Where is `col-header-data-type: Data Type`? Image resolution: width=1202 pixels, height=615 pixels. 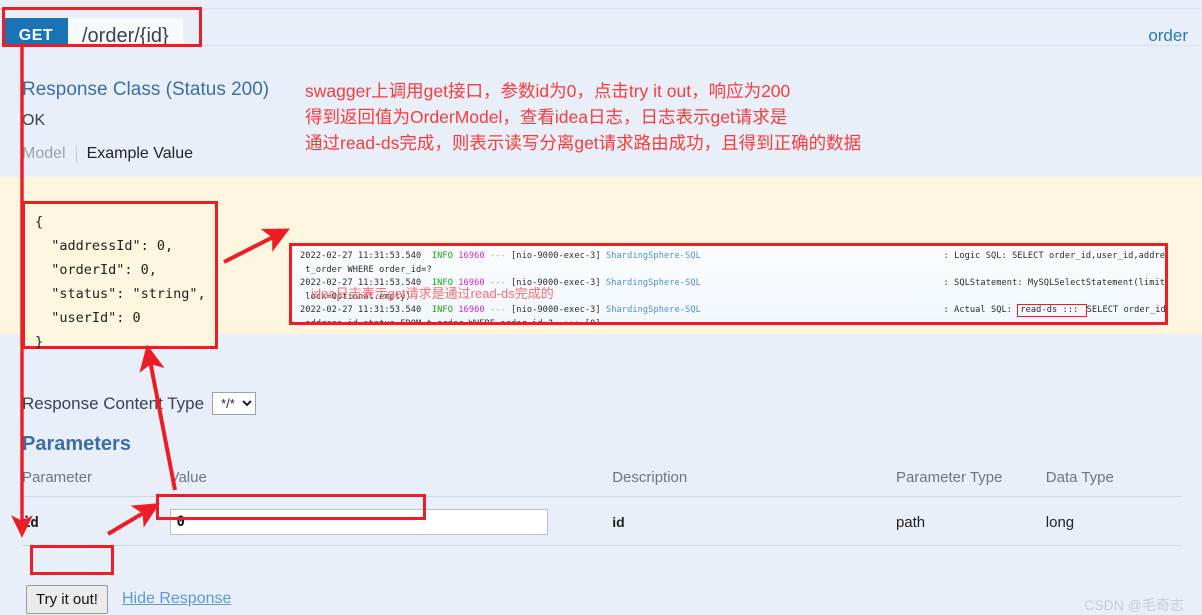
col-header-data-type: Data Type is located at coordinates (1113, 481).